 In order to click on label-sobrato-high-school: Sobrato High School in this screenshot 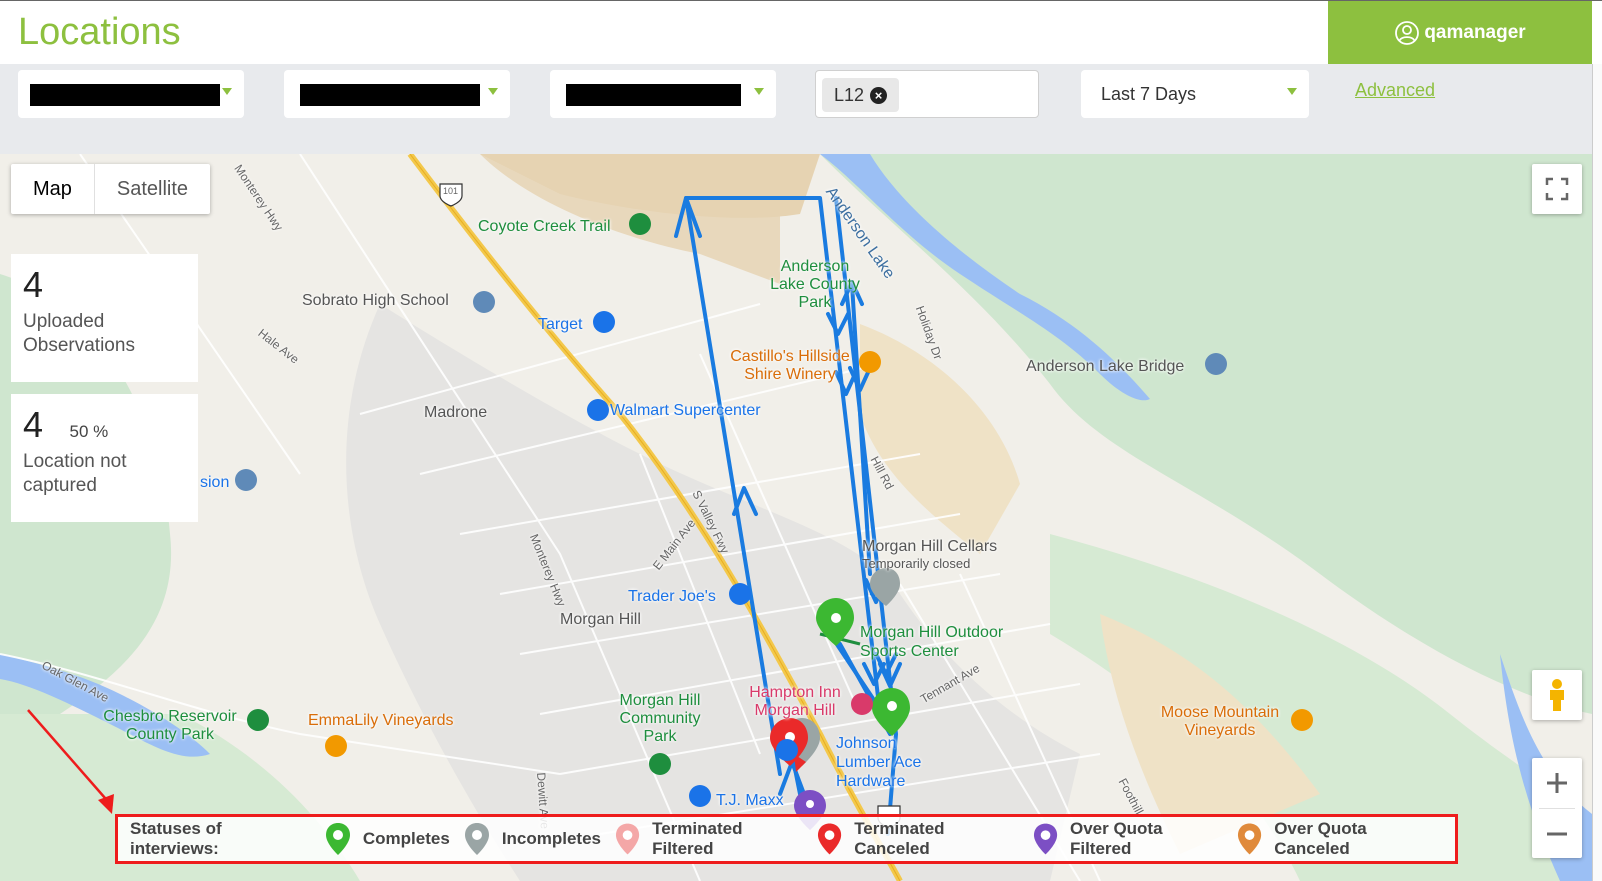, I will do `click(375, 300)`.